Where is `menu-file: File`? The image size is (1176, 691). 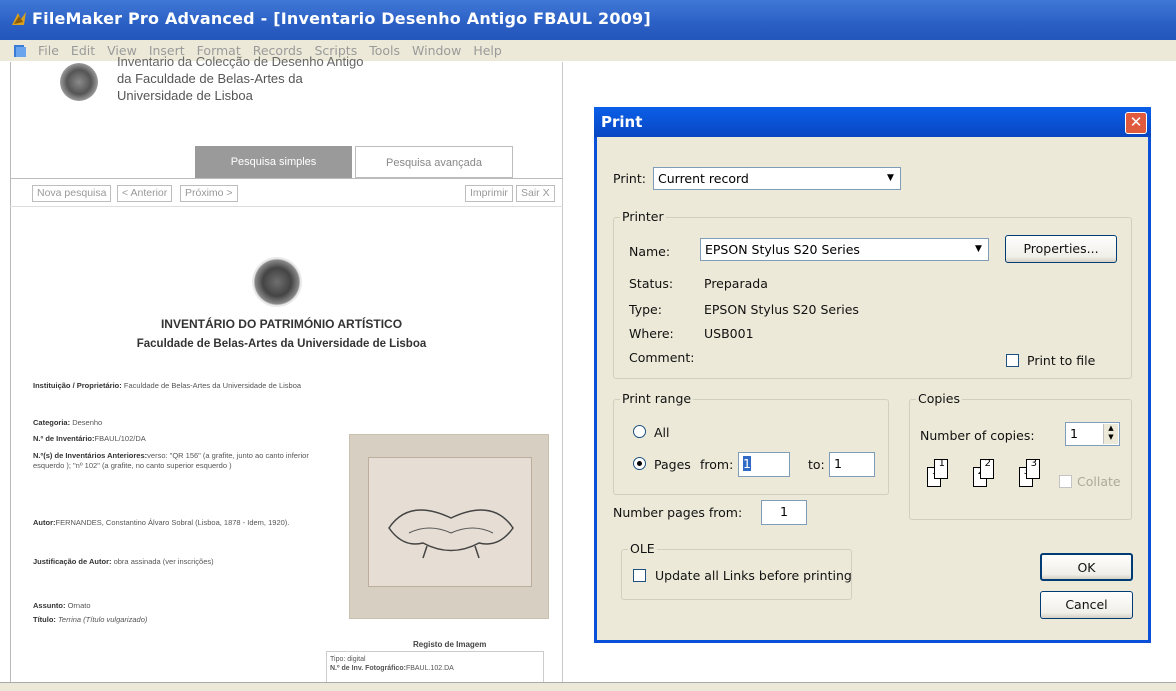
menu-file: File is located at coordinates (48, 50).